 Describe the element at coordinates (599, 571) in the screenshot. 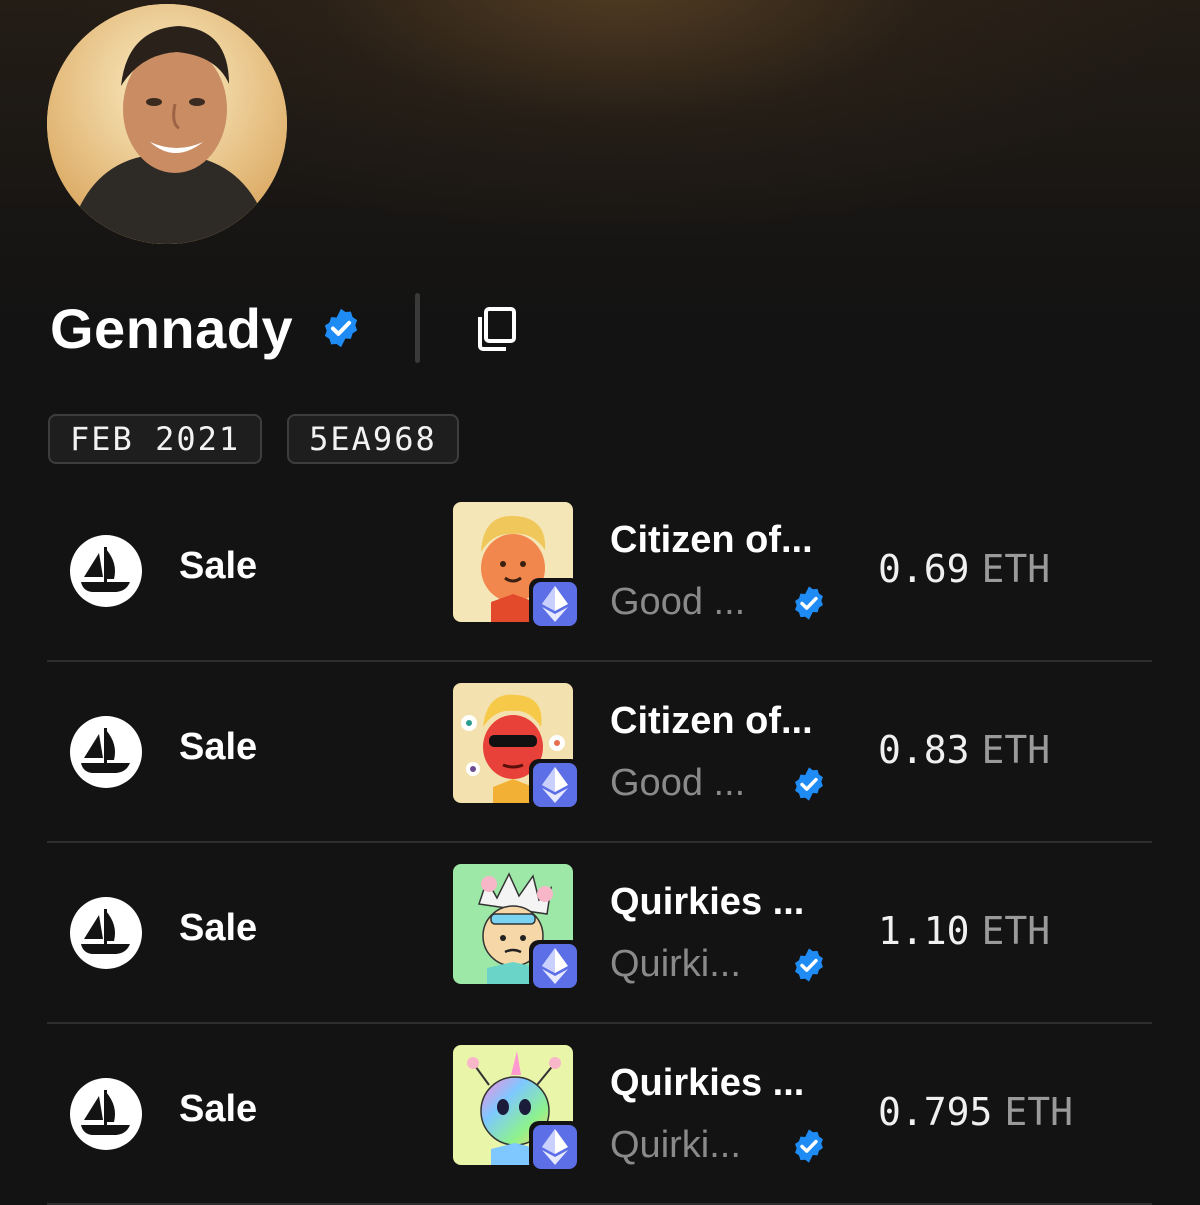

I see `activity-row: Sale Citizen of... Good ... 0.69 ETH` at that location.